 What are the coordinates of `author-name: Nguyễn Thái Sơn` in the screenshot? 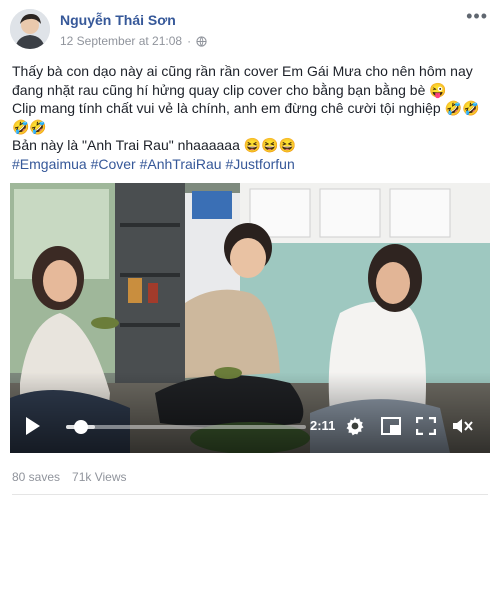 It's located at (118, 20).